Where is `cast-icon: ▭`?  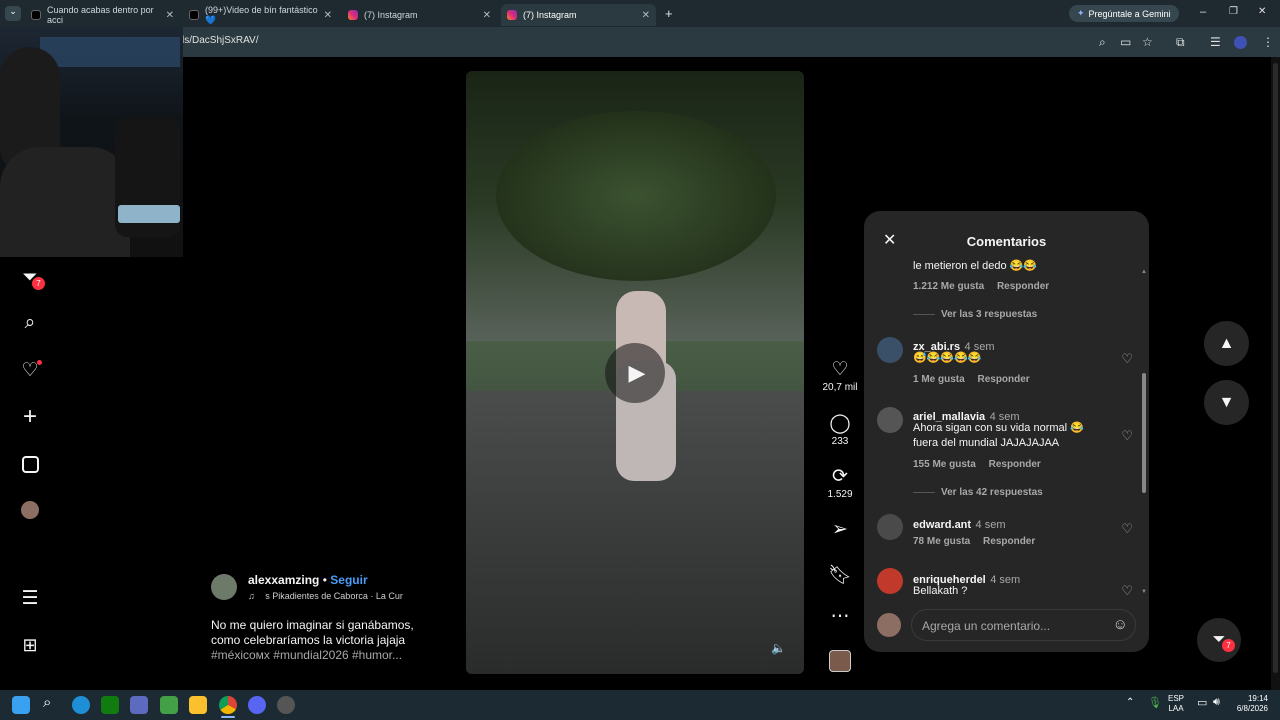
cast-icon: ▭ is located at coordinates (1125, 42).